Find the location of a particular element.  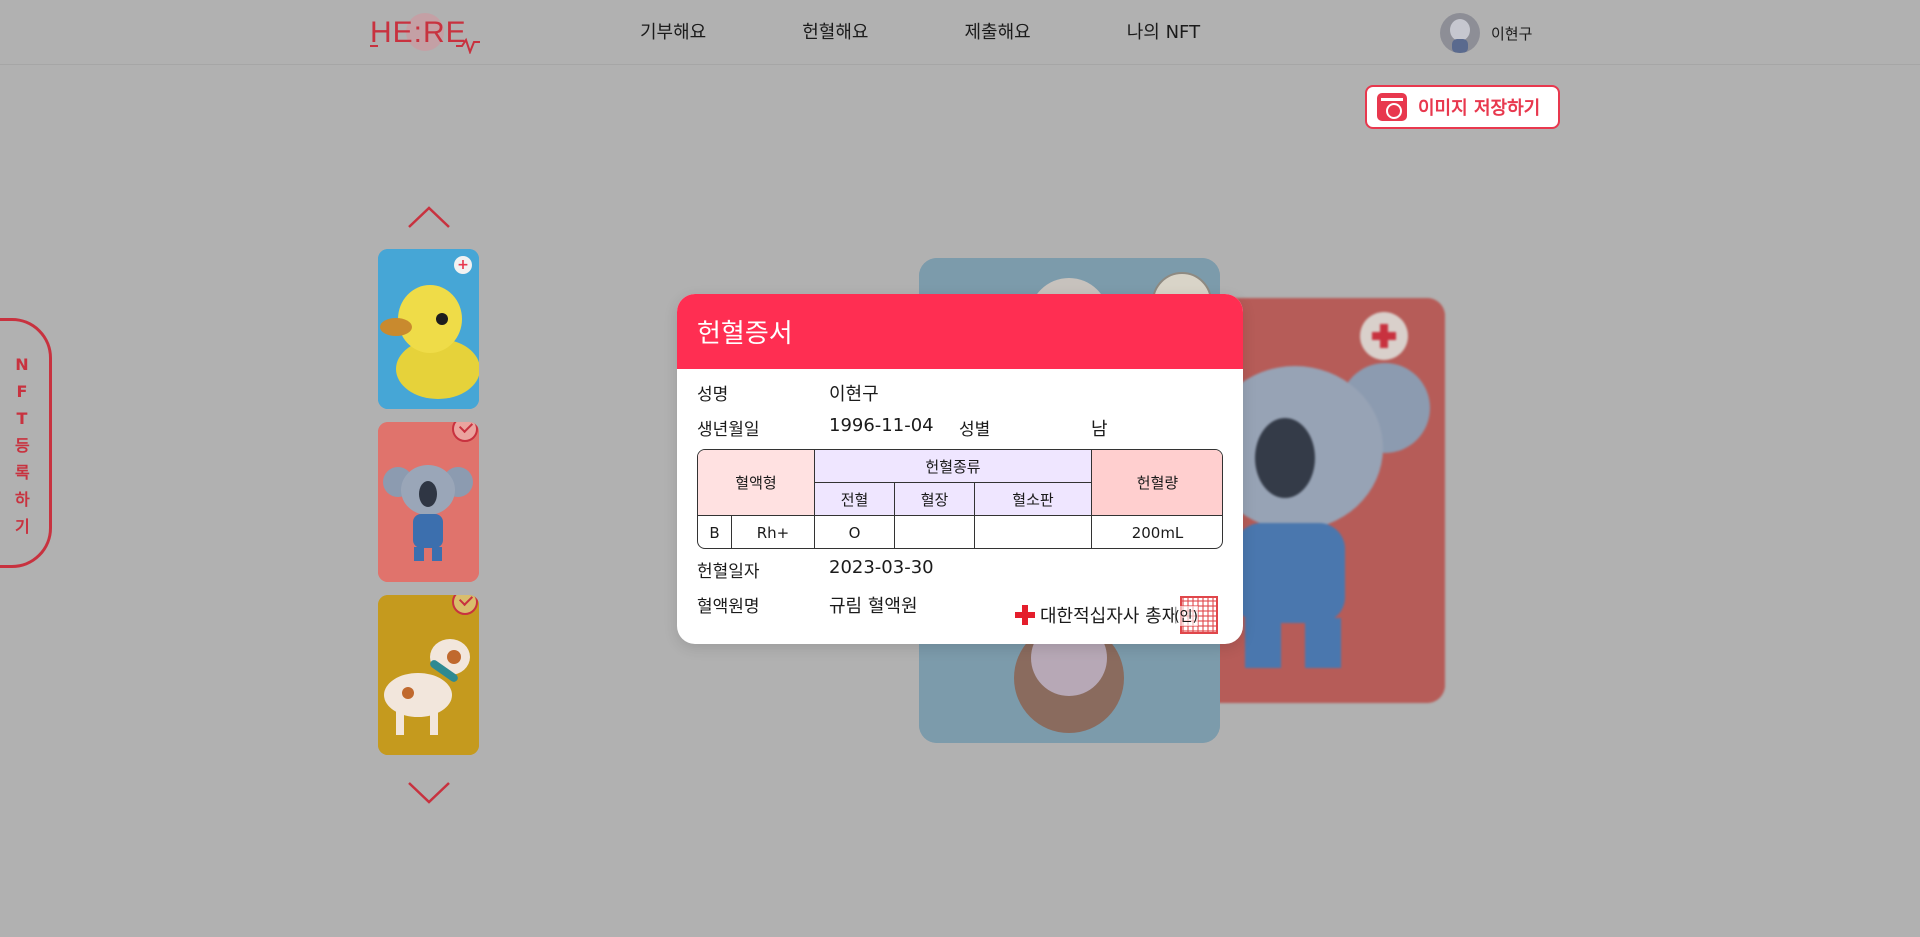

whole-blood-mark: O is located at coordinates (855, 532).